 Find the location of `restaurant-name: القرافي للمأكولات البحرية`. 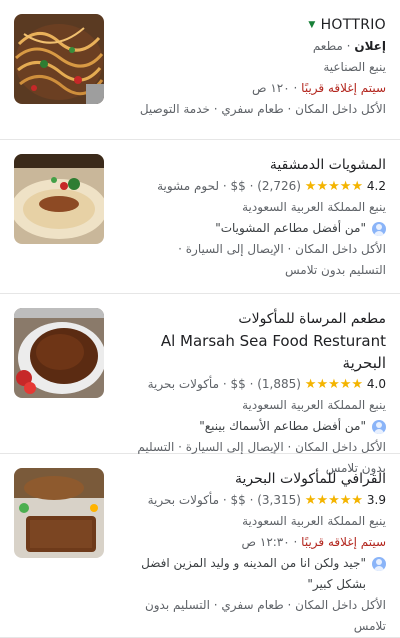

restaurant-name: القرافي للمأكولات البحرية is located at coordinates (250, 479).